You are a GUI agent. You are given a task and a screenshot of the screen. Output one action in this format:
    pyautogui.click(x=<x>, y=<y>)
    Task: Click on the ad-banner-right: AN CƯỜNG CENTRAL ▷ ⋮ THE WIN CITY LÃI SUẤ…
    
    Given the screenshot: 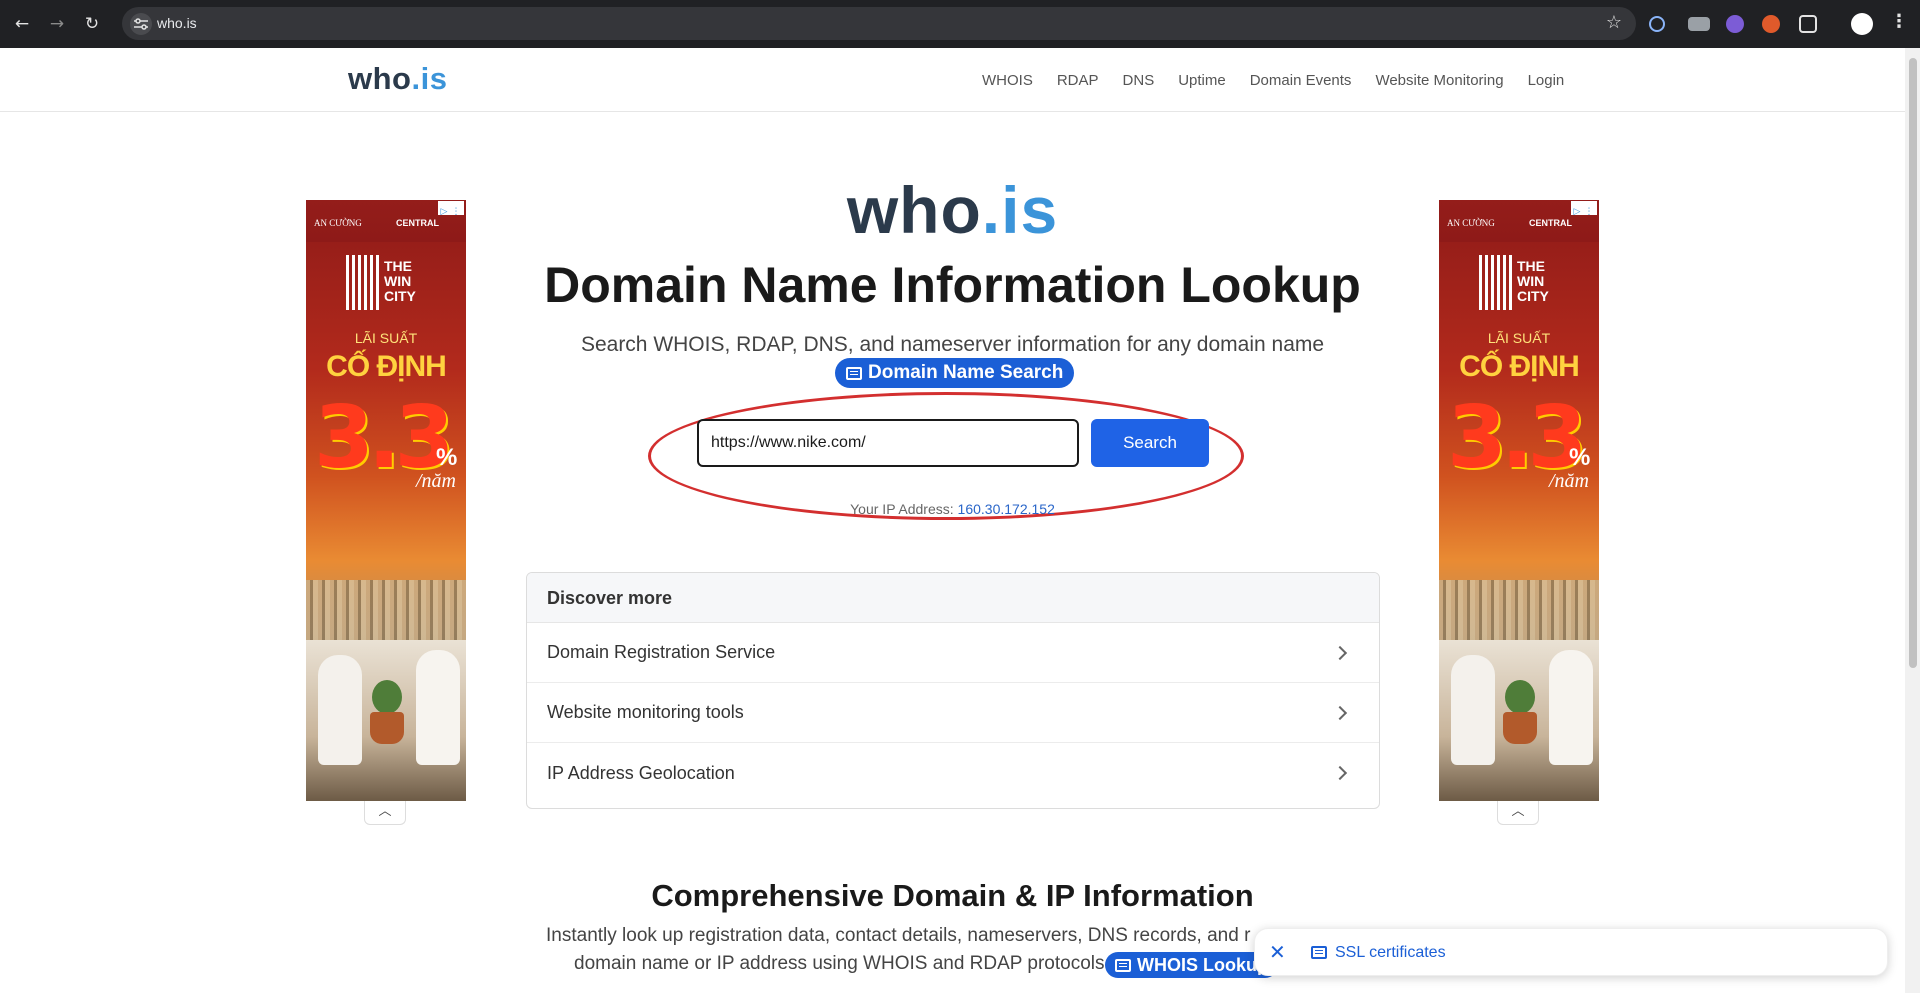 What is the action you would take?
    pyautogui.click(x=1519, y=500)
    